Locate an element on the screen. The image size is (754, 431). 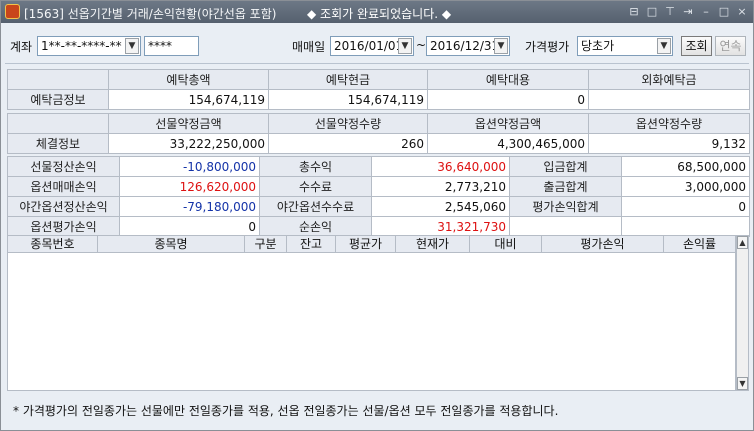
pnl-label: 야간옵션정산손익 is located at coordinates (63, 206).